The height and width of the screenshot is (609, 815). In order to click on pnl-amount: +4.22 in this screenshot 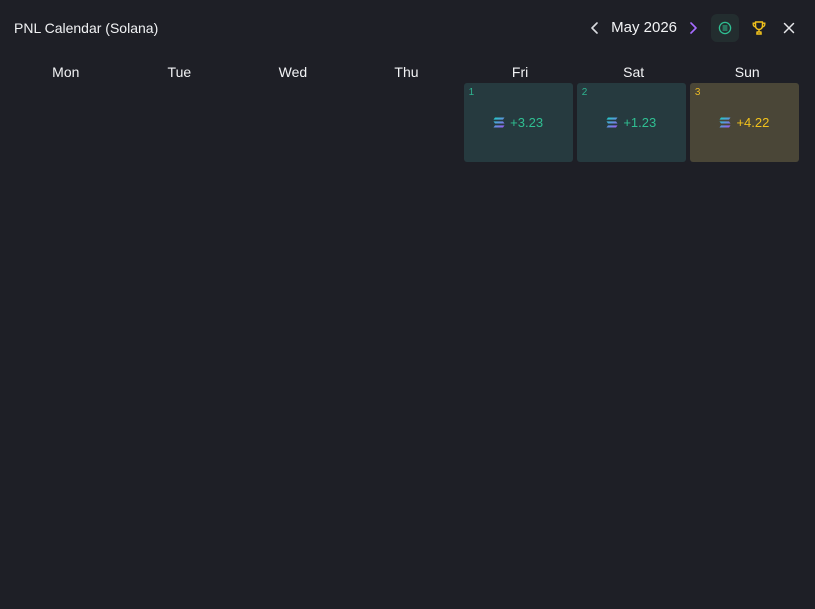, I will do `click(744, 122)`.